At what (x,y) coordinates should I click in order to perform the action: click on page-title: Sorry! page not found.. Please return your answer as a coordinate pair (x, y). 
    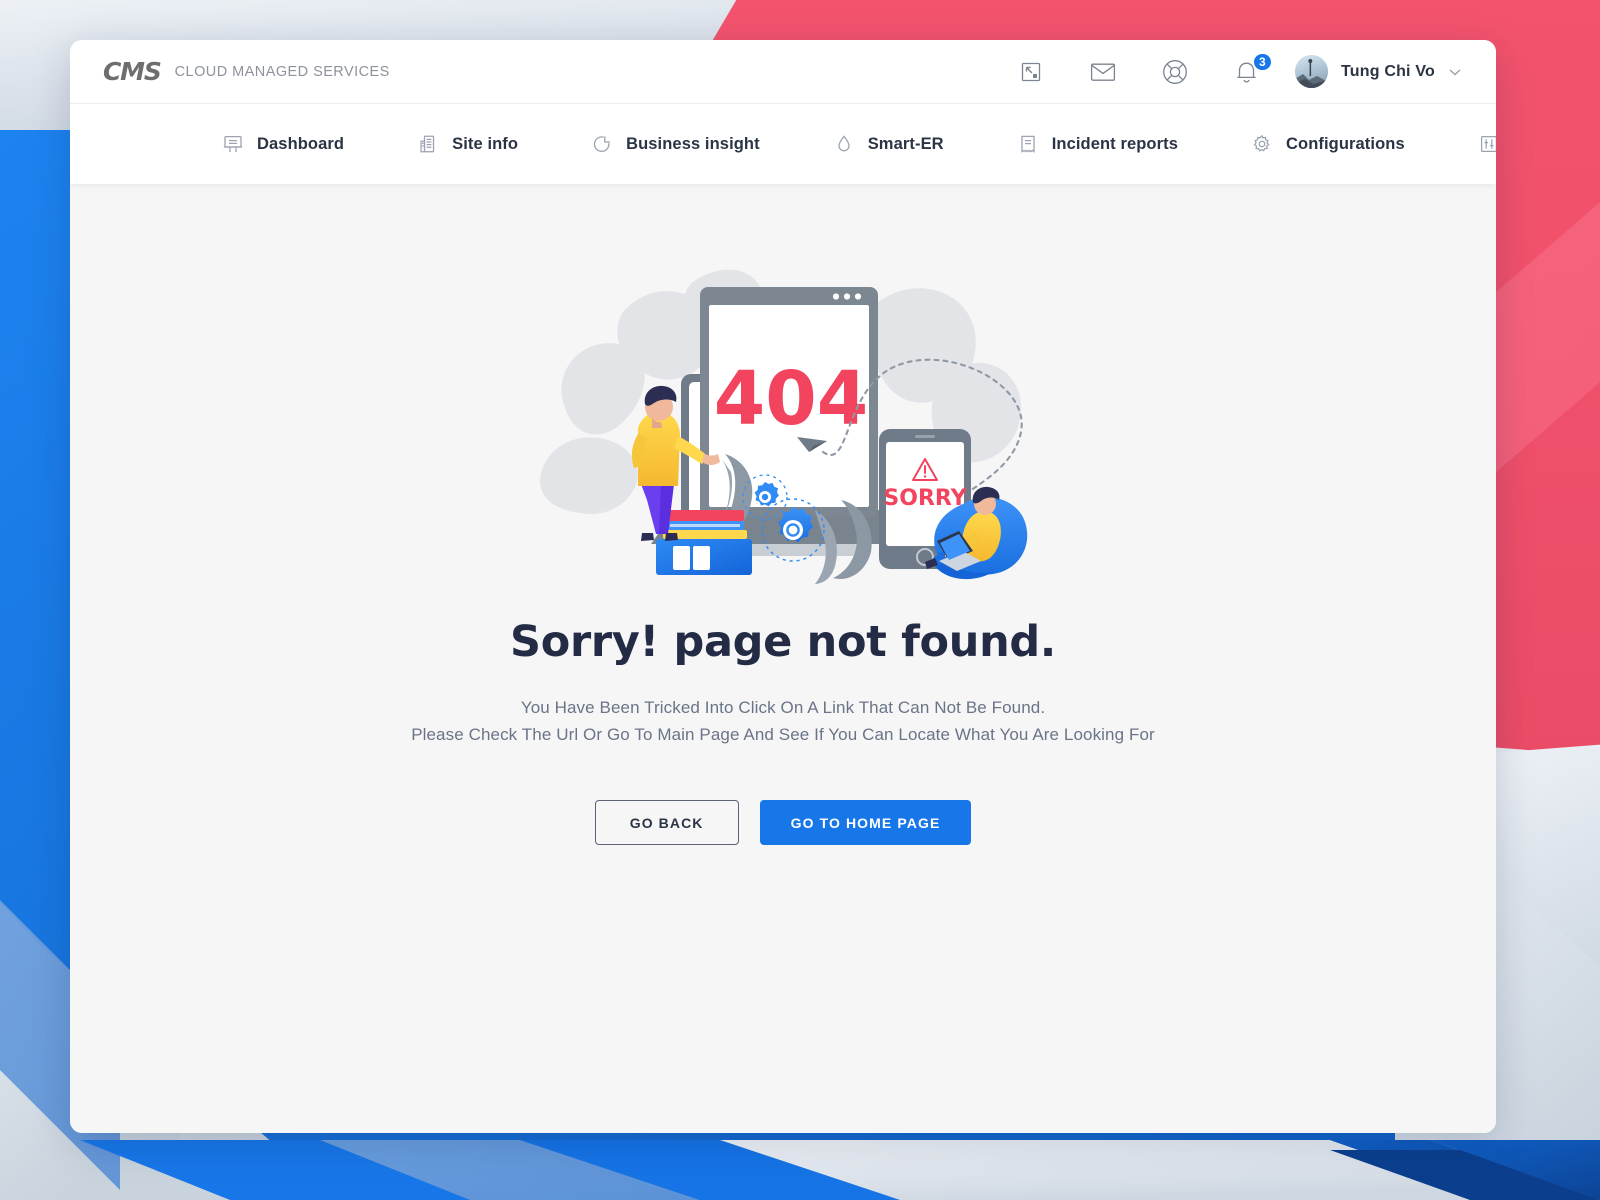
    Looking at the image, I should click on (783, 642).